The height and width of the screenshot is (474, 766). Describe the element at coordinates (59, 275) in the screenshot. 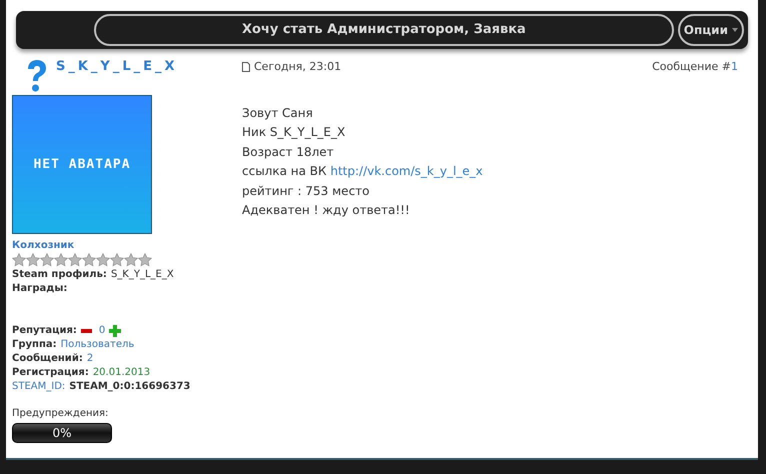

I see `field-label: Steam профиль:` at that location.